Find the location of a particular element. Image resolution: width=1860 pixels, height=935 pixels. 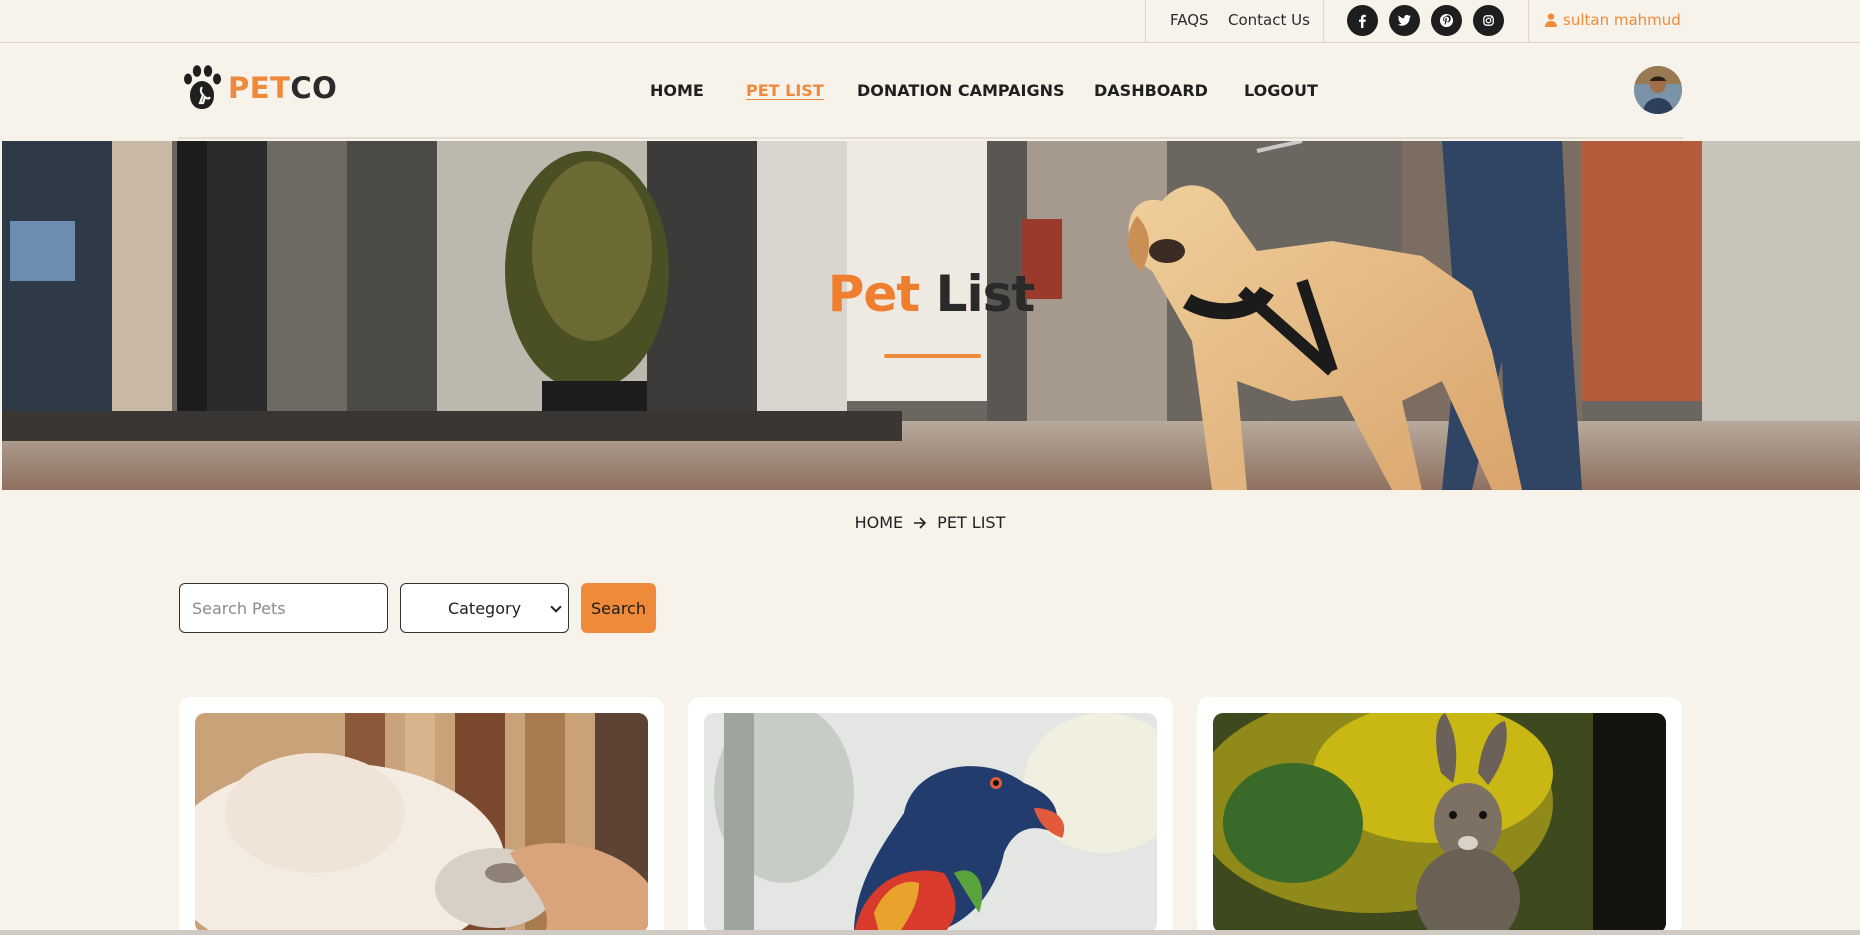

logo-text: PETCO is located at coordinates (283, 88).